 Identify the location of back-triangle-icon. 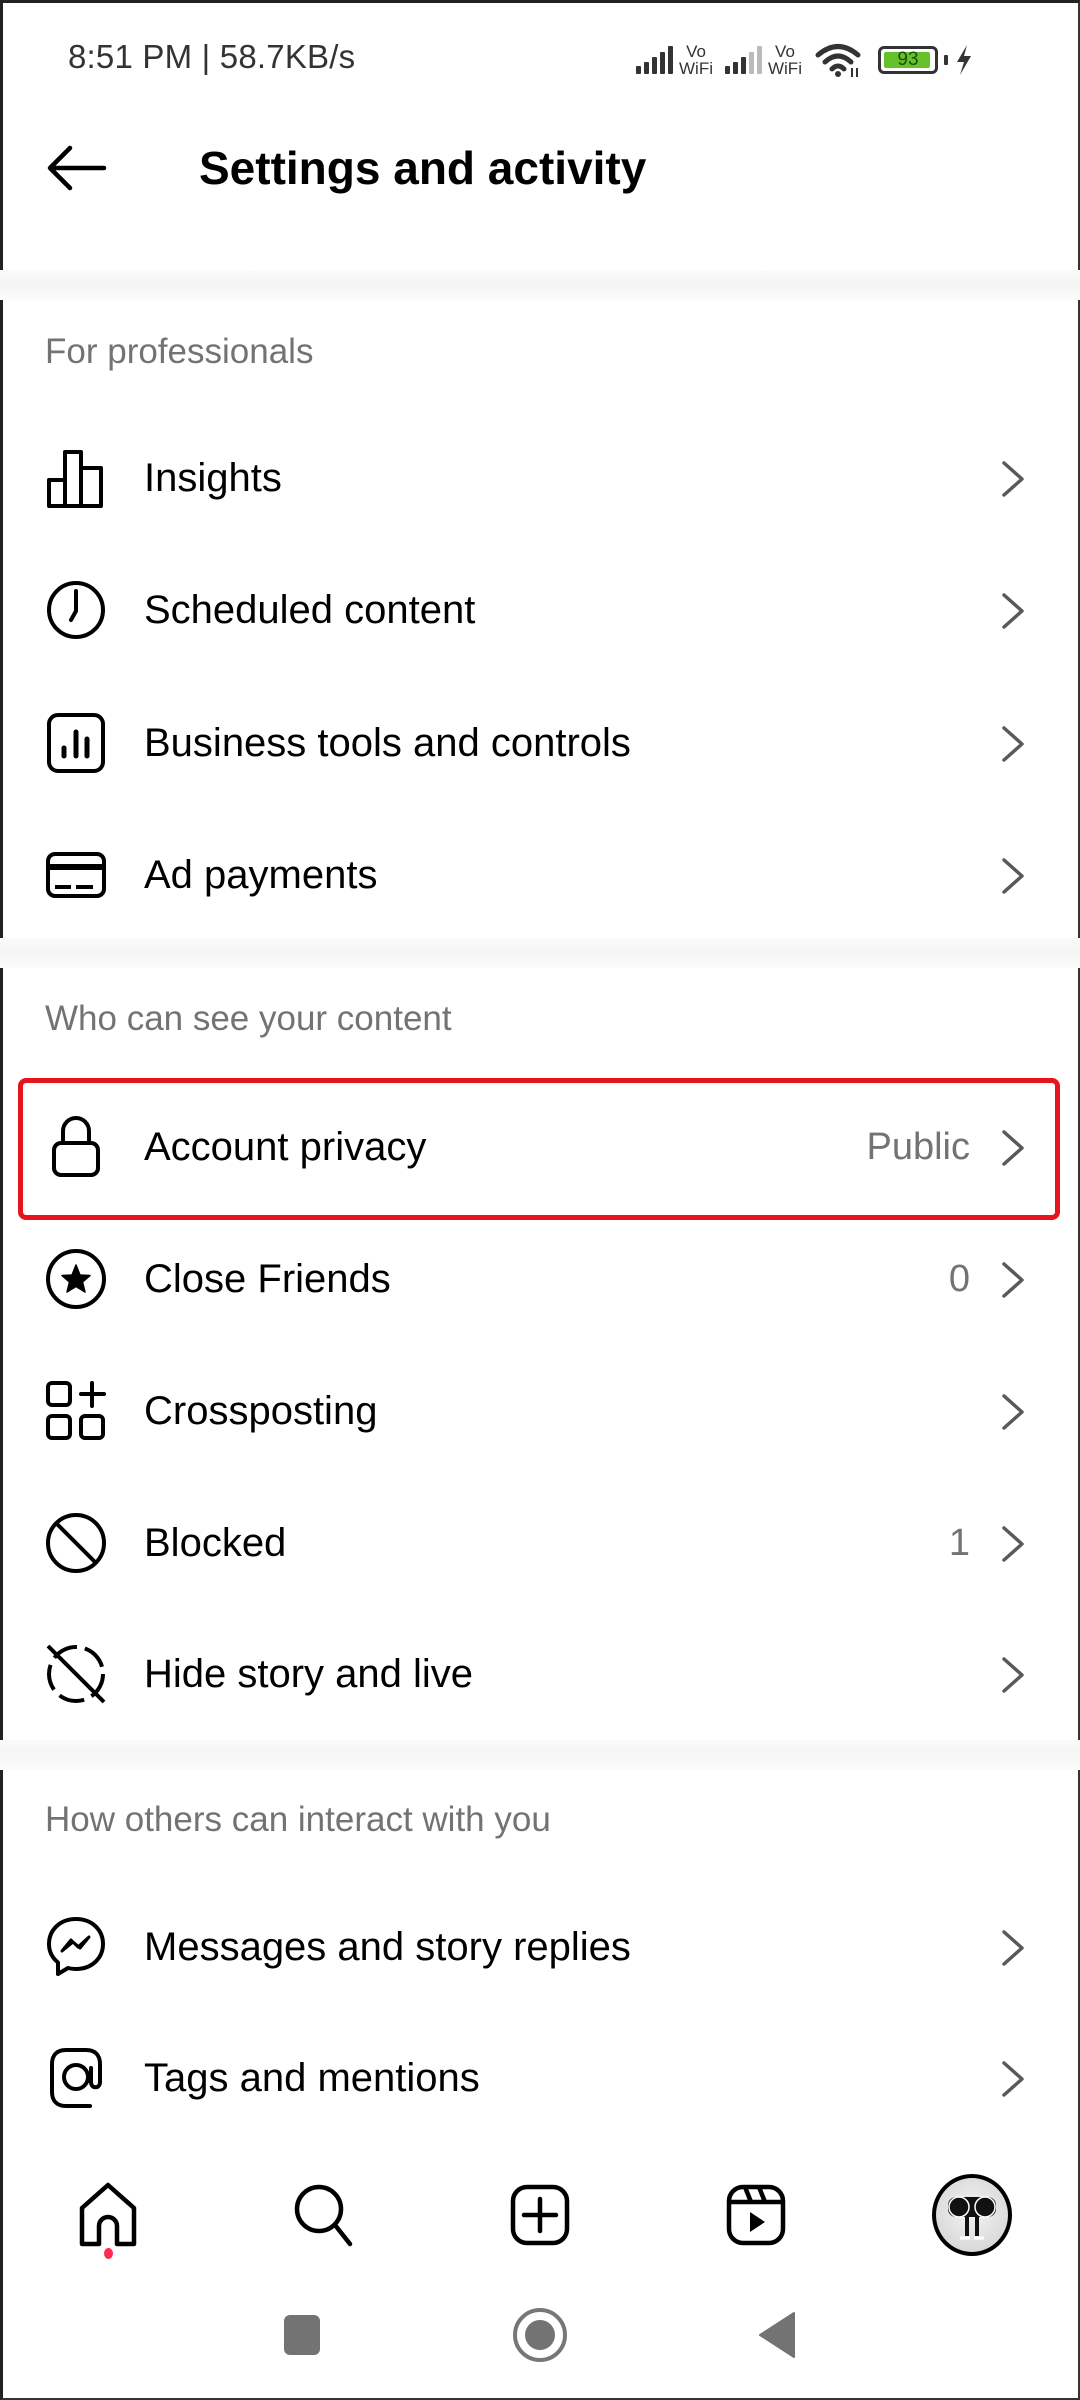
(777, 2335).